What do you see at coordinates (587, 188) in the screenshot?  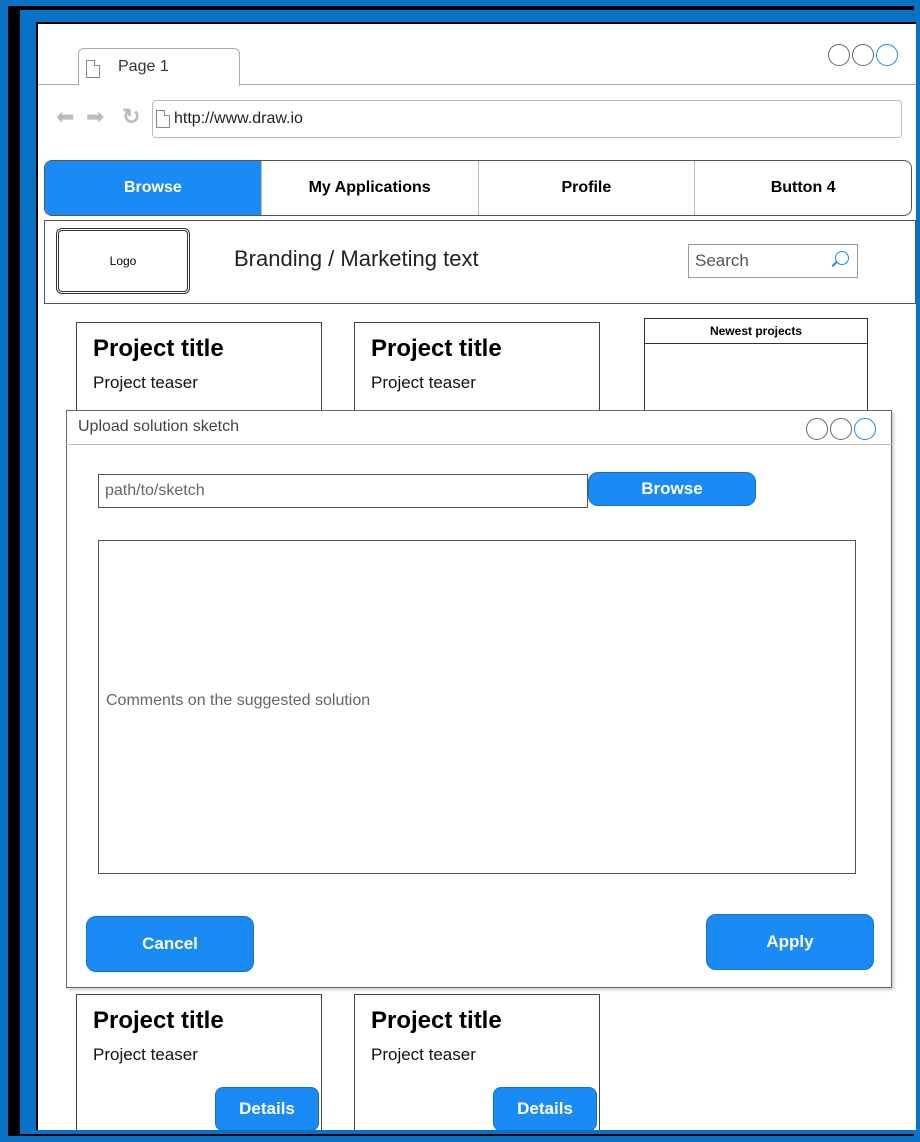 I see `menu-profile: Profile` at bounding box center [587, 188].